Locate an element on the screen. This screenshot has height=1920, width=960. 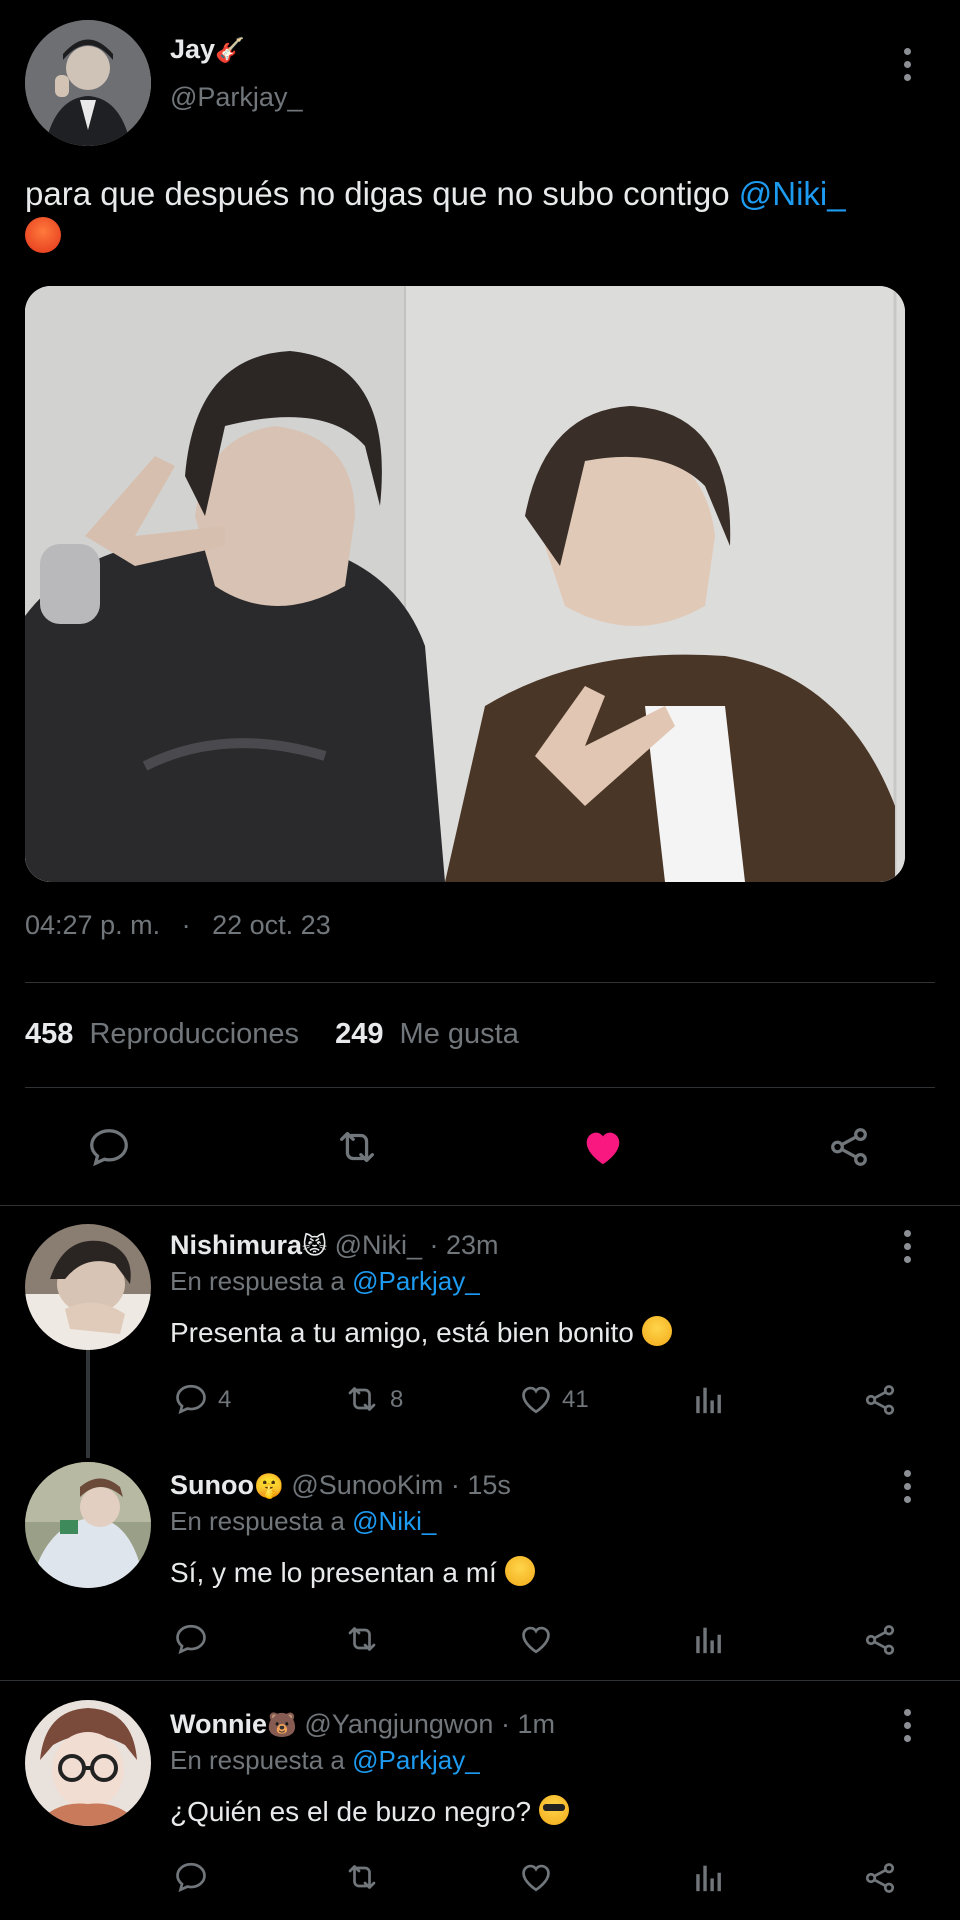
retweet-count: 8 is located at coordinates (397, 1399).